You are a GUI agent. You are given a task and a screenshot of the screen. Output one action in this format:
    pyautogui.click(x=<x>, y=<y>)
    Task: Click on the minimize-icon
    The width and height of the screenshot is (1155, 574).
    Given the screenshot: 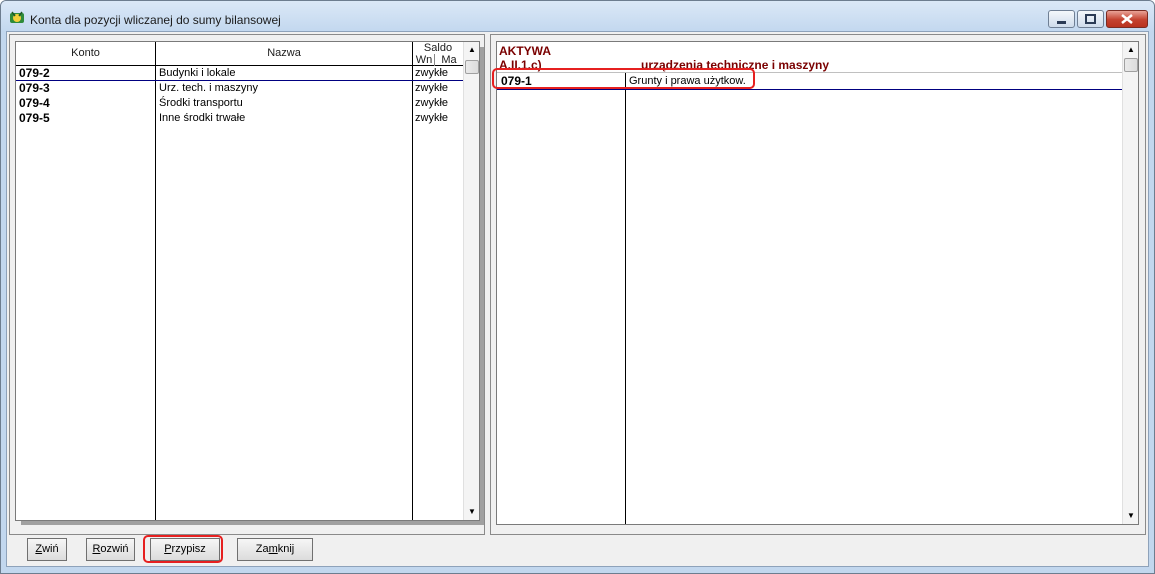 What is the action you would take?
    pyautogui.click(x=1061, y=22)
    